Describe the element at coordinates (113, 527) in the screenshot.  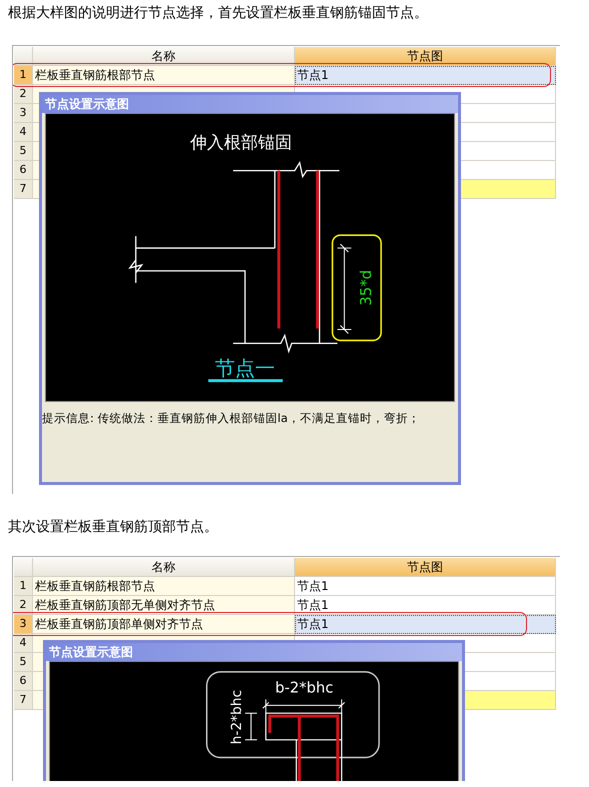
I see `instruction-text: 其次设置栏板垂直钢筋顶部节点。` at that location.